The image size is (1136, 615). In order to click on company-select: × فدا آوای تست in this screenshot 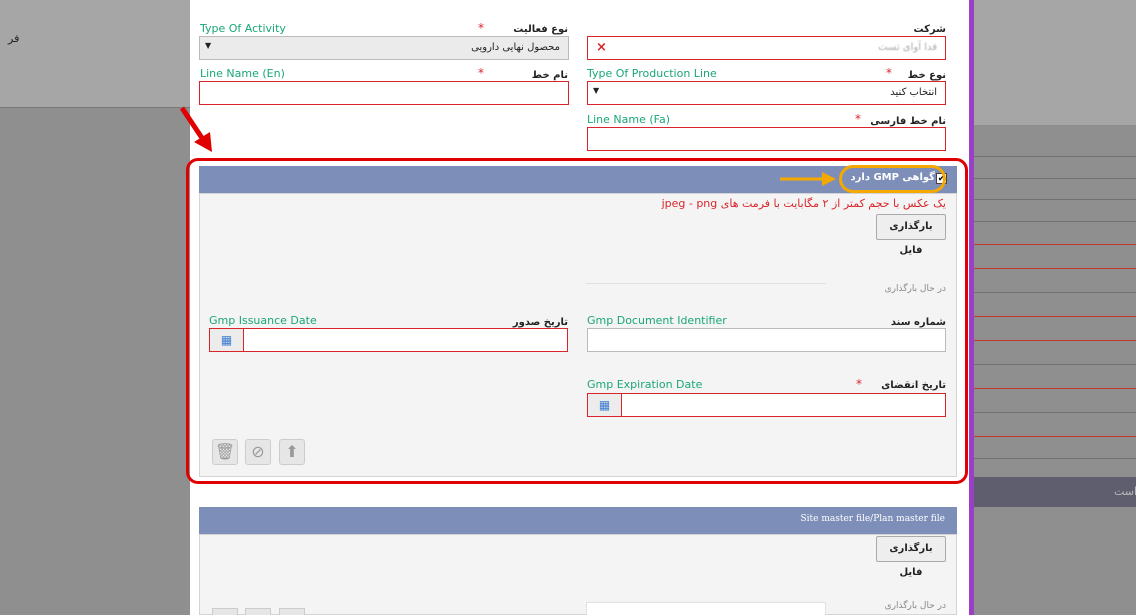, I will do `click(766, 48)`.